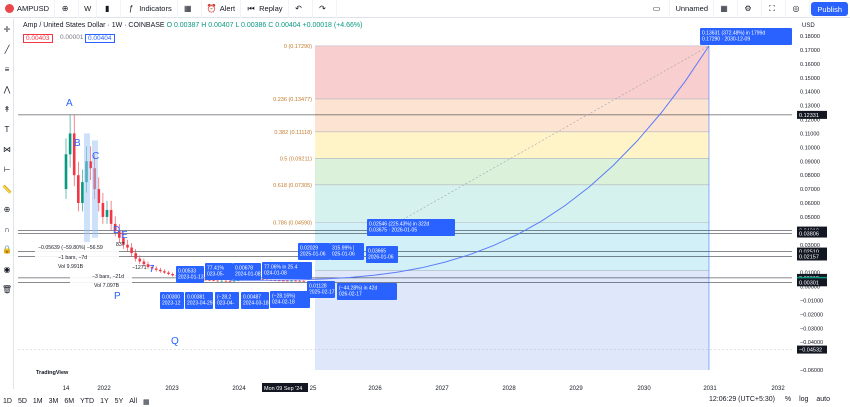 The image size is (850, 407). I want to click on layout-rect-icon: ▭, so click(658, 9).